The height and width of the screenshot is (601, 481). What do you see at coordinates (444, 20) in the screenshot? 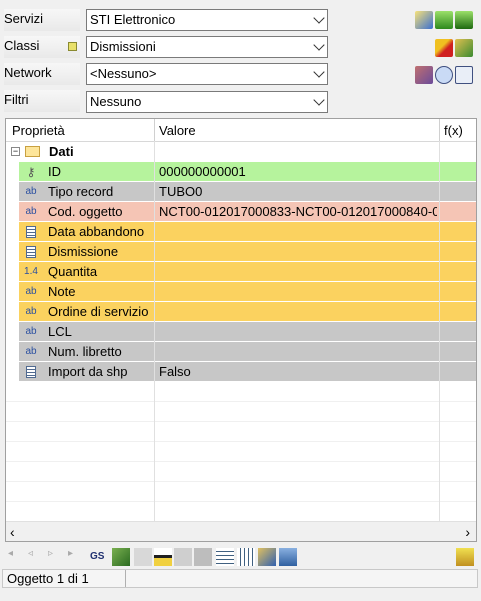
I see `add-object-icon` at bounding box center [444, 20].